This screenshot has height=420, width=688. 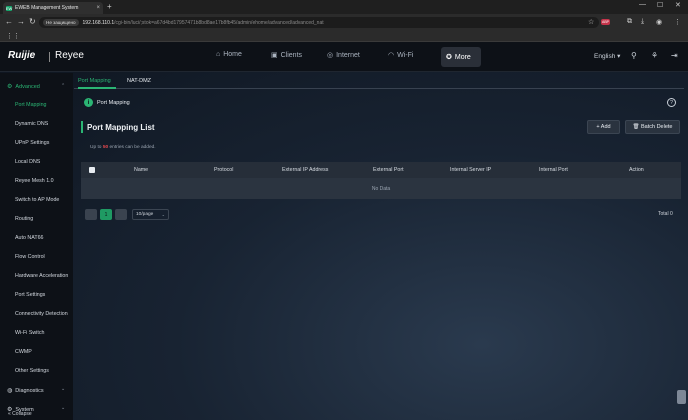 I want to click on download-icon: ⤓, so click(x=642, y=22).